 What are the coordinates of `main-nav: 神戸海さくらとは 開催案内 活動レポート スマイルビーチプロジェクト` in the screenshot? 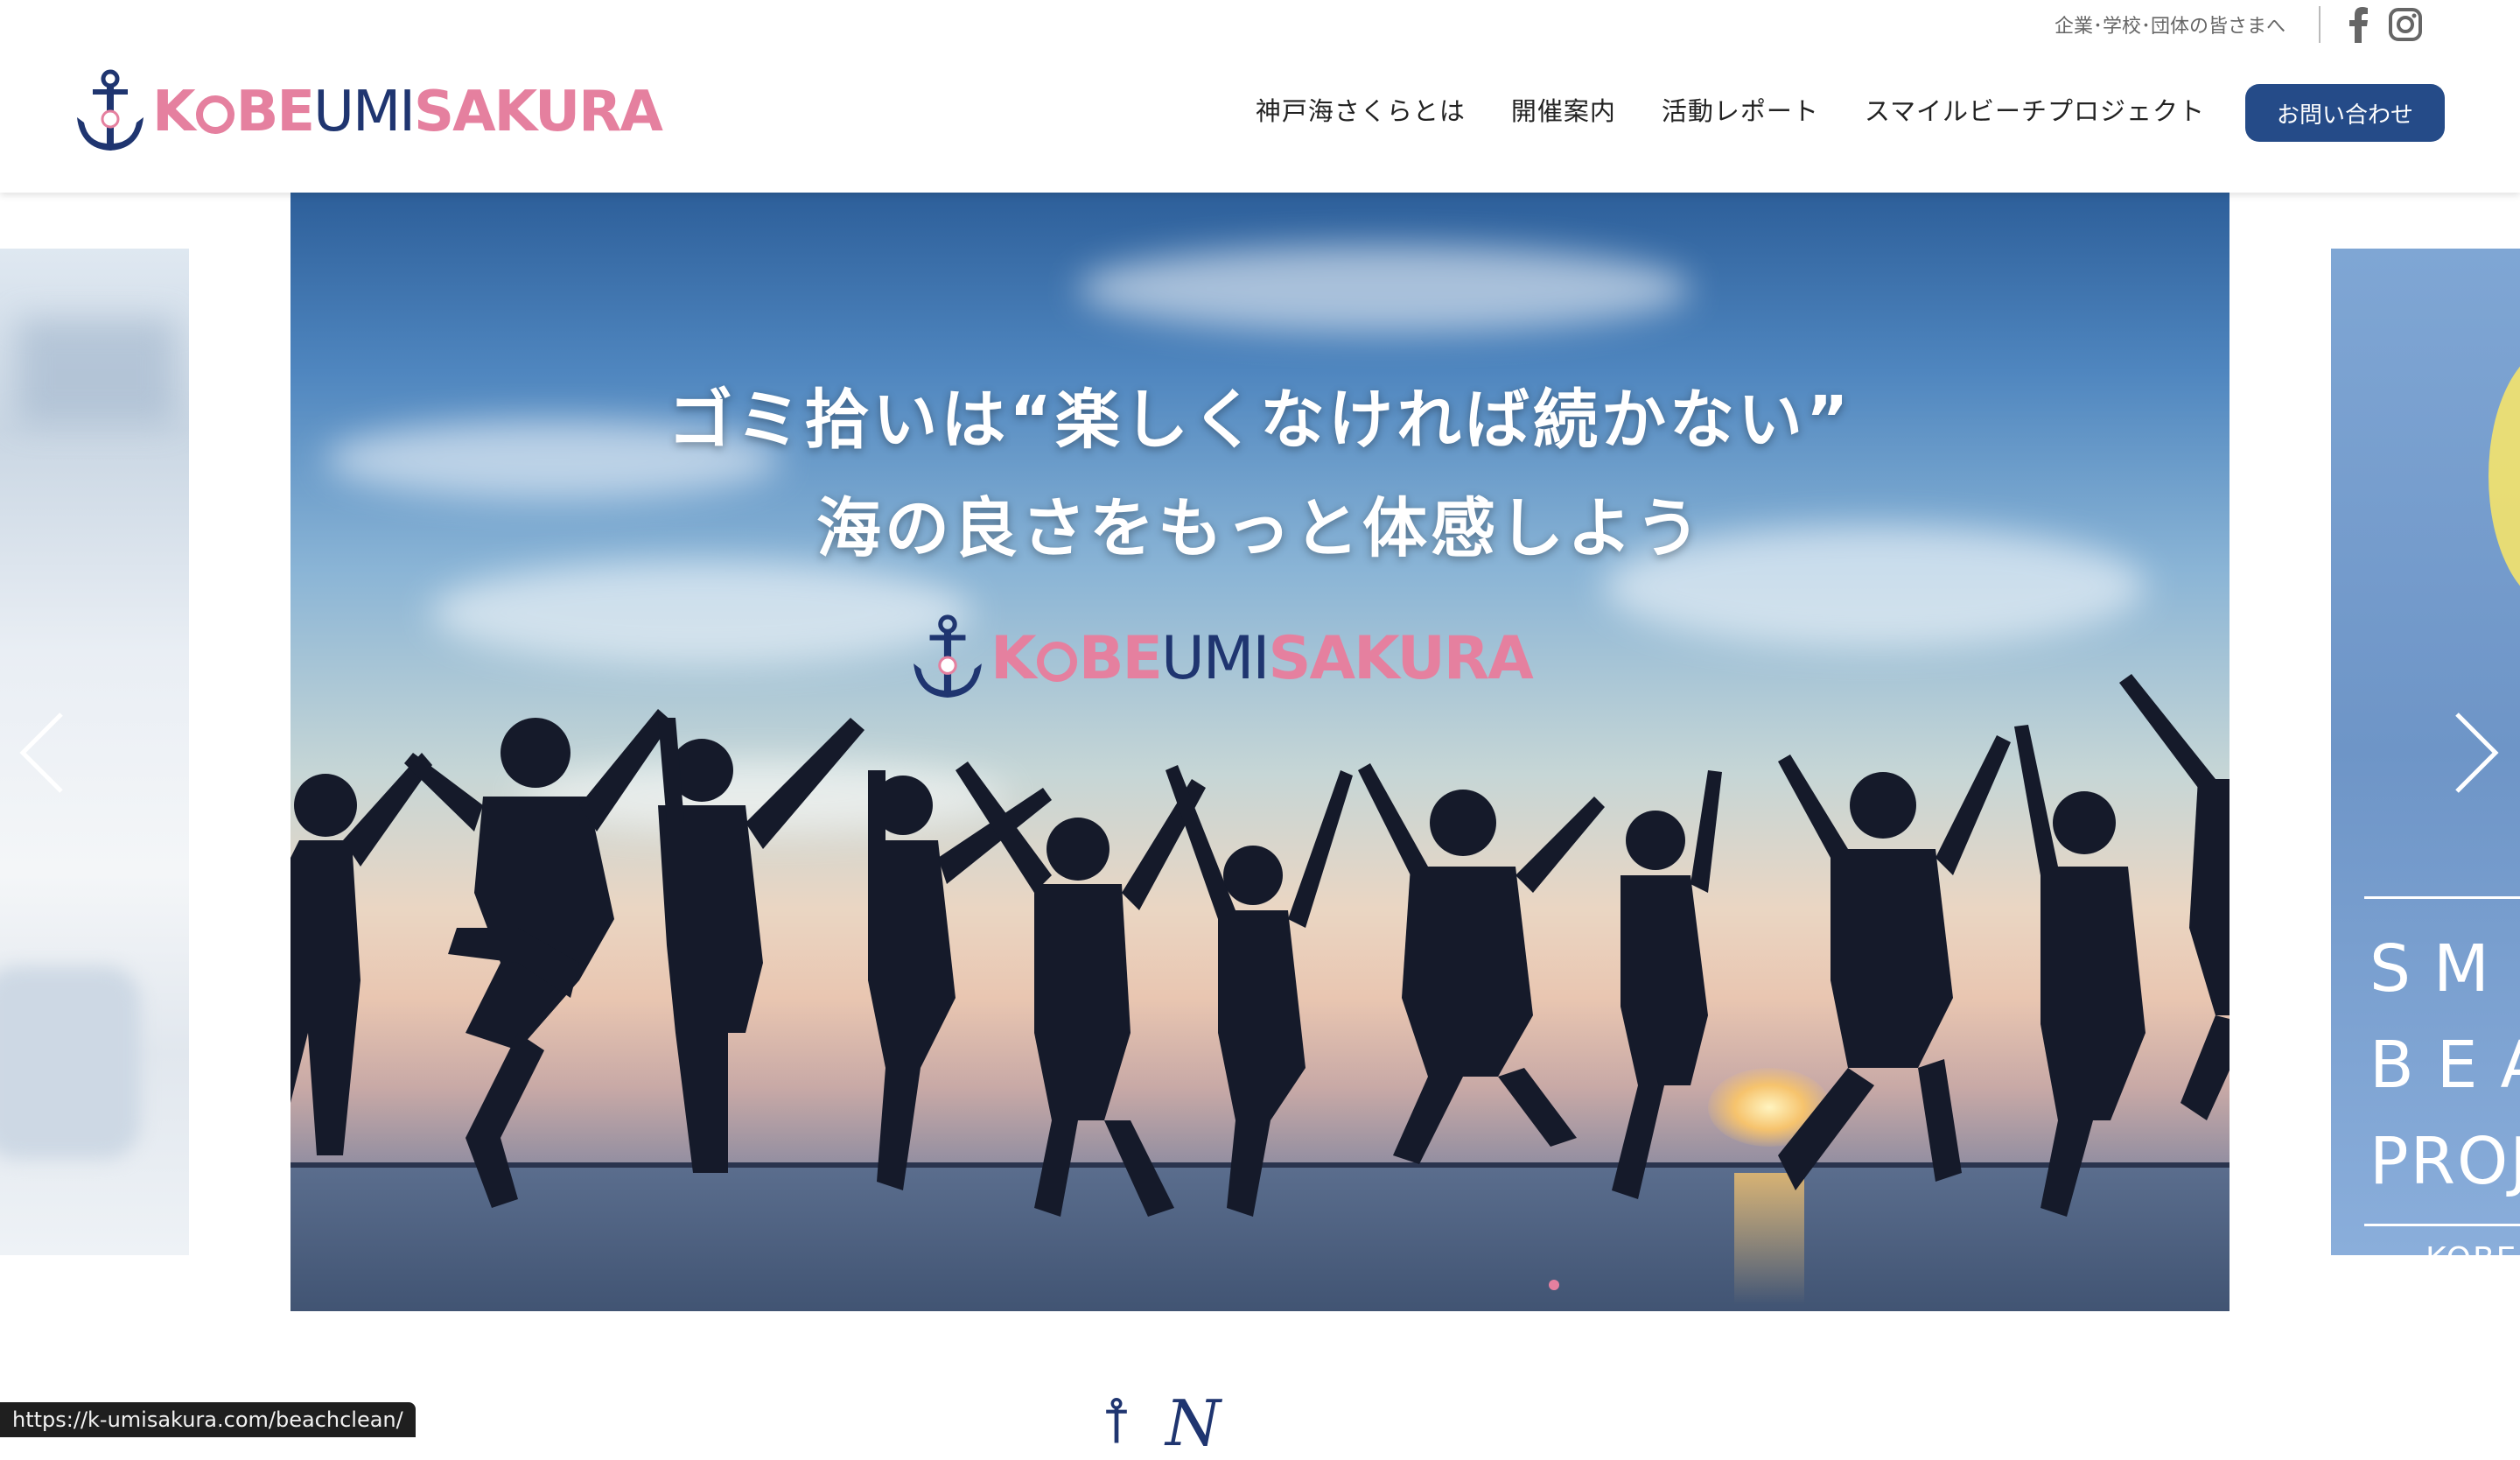 It's located at (1707, 110).